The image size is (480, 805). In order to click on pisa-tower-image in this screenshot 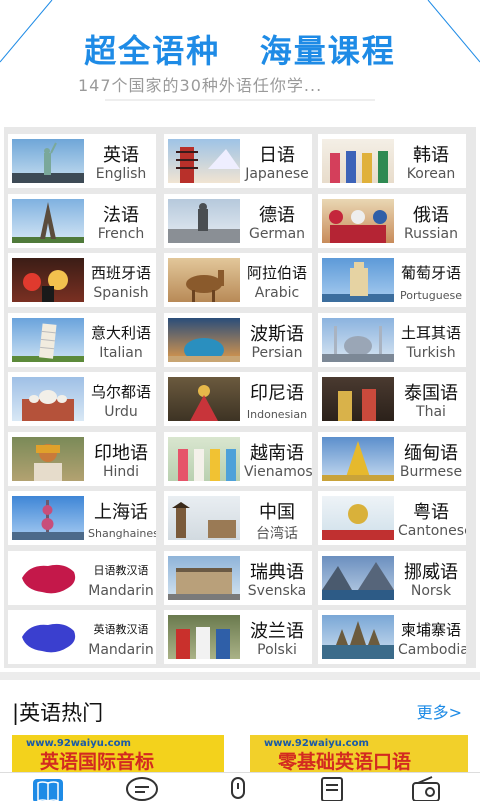, I will do `click(48, 339)`.